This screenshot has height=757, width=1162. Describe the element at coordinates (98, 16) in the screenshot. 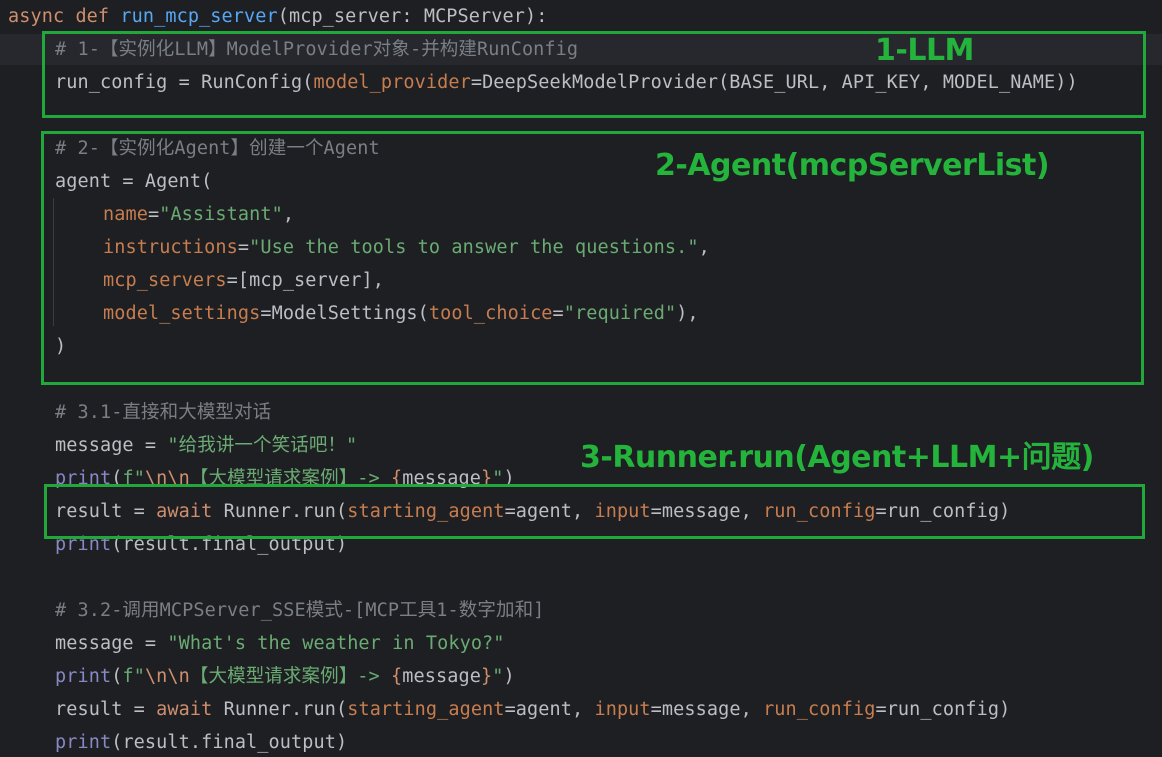

I see `code-token: def` at that location.